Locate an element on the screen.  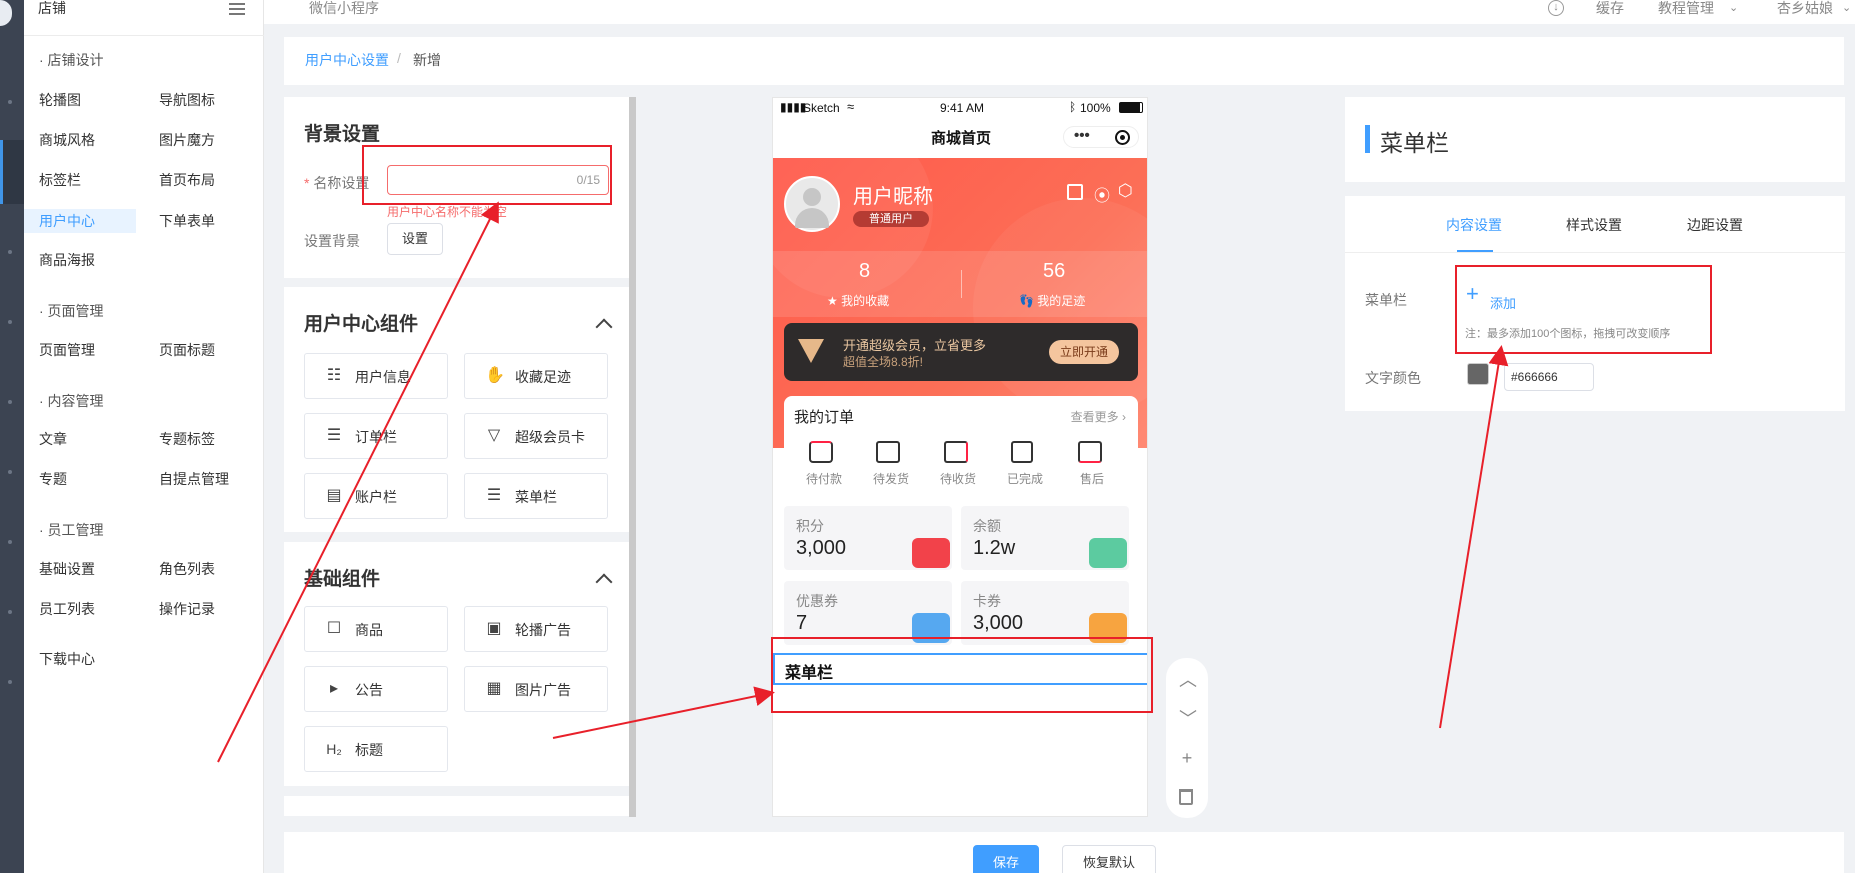
arrow-to-menu-bar is located at coordinates (663, 712).